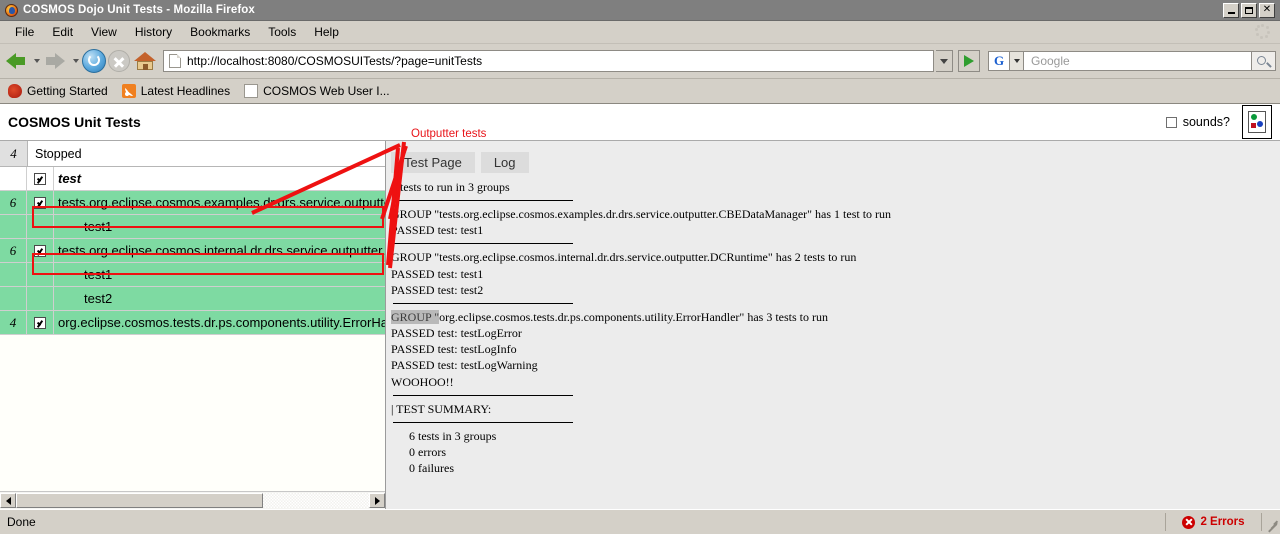 This screenshot has height=534, width=1280. I want to click on back-button, so click(17, 61).